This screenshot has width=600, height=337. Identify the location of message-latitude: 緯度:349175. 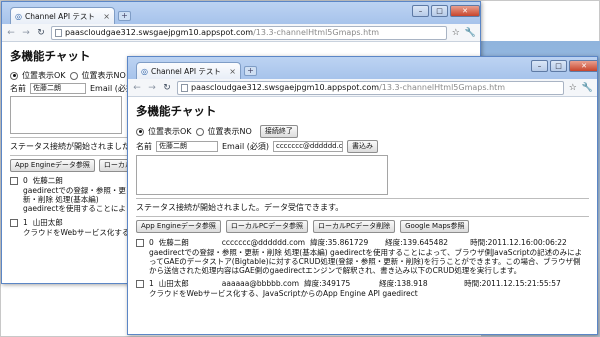
(327, 283).